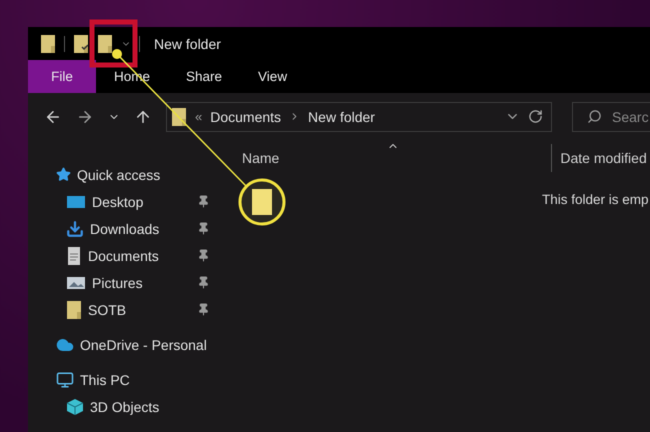 Image resolution: width=650 pixels, height=432 pixels. I want to click on column-header: Date modified, so click(603, 158).